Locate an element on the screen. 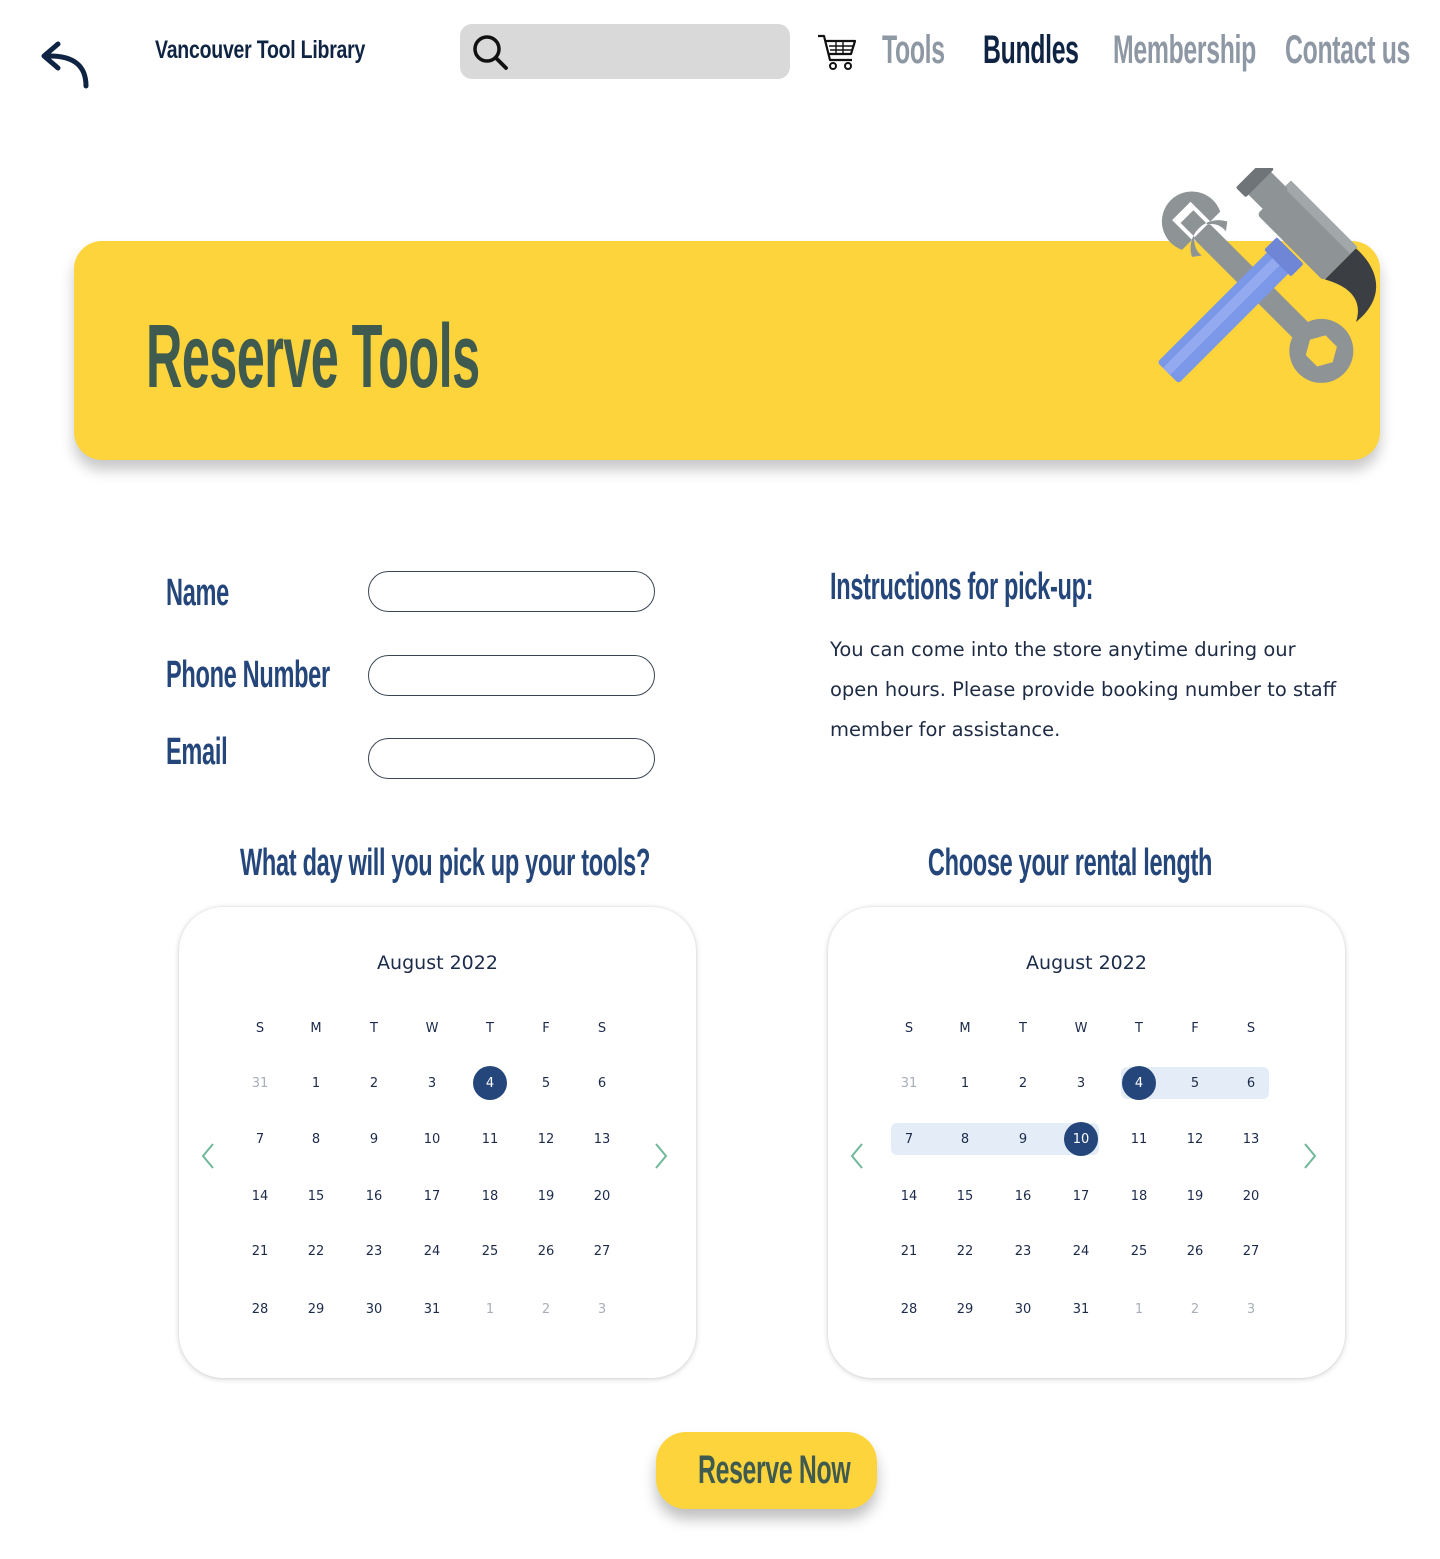  search-bar is located at coordinates (625, 51).